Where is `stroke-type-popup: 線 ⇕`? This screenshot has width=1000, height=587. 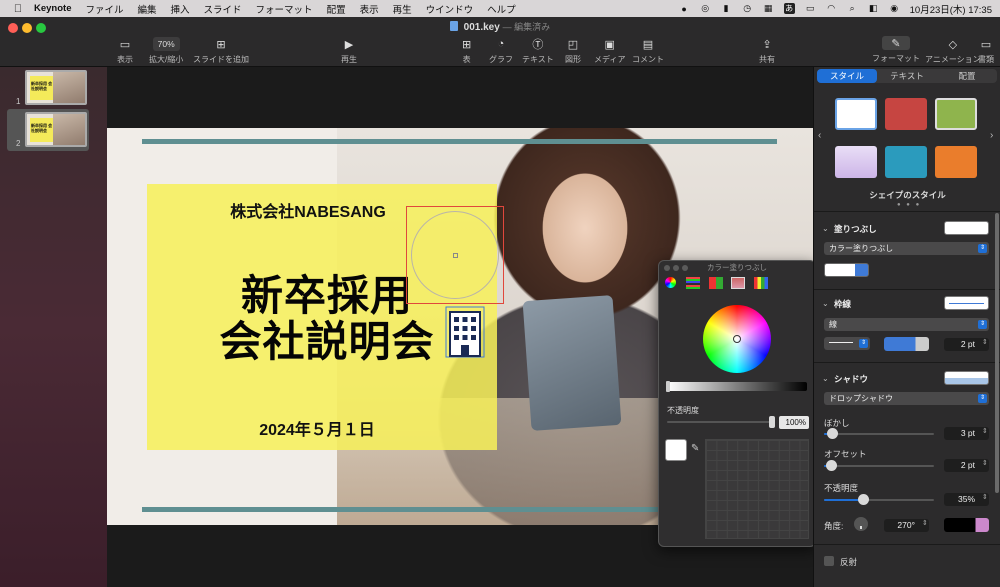
stroke-type-popup: 線 ⇕ is located at coordinates (906, 324).